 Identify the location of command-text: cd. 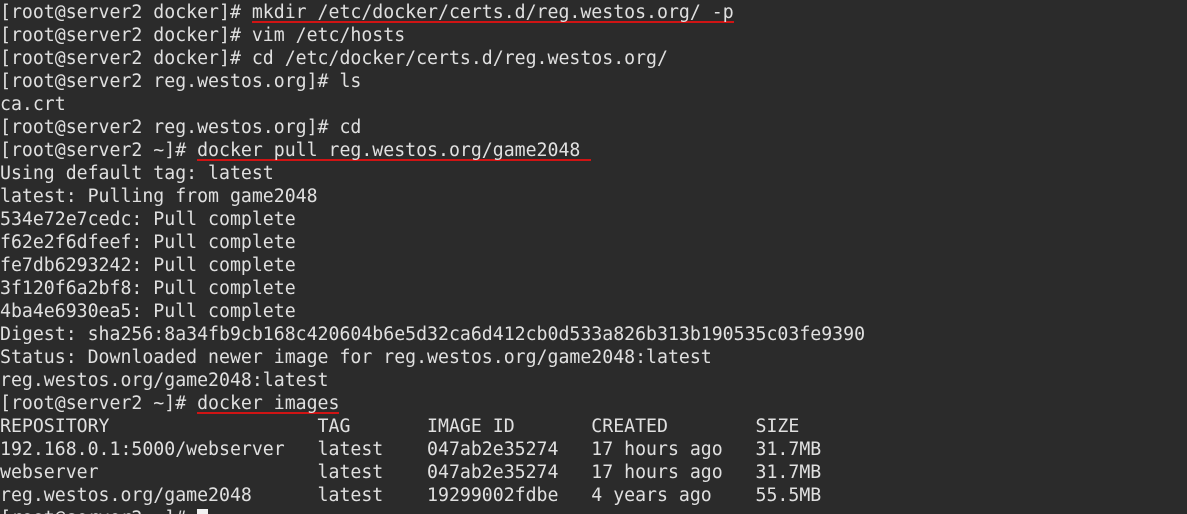
(350, 127).